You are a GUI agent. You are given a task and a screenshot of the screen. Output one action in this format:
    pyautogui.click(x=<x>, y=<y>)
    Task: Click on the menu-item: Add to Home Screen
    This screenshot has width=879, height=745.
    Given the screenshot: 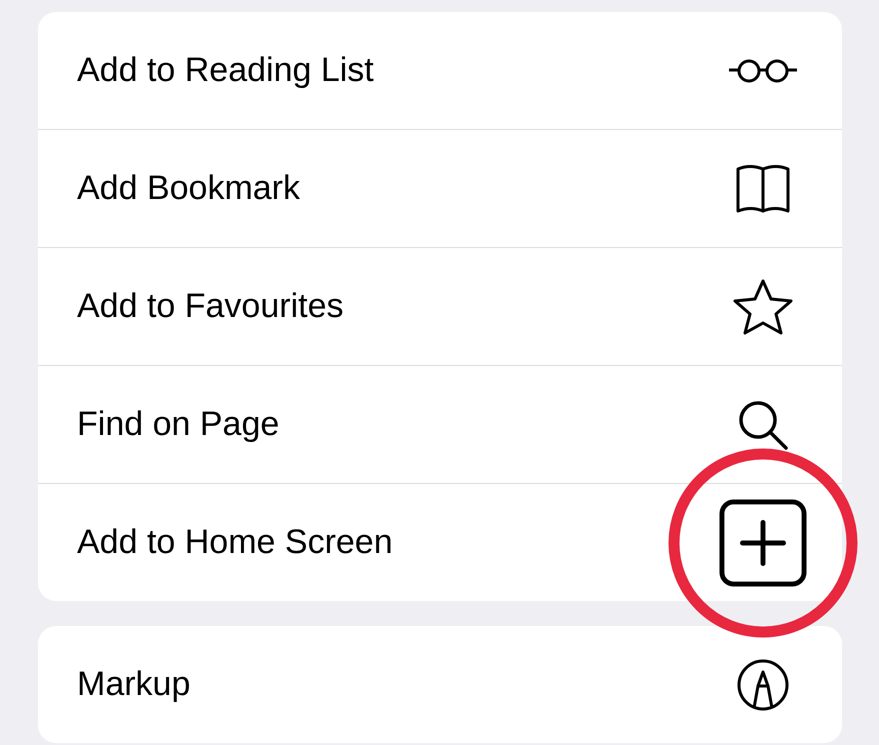 What is the action you would take?
    pyautogui.click(x=440, y=542)
    